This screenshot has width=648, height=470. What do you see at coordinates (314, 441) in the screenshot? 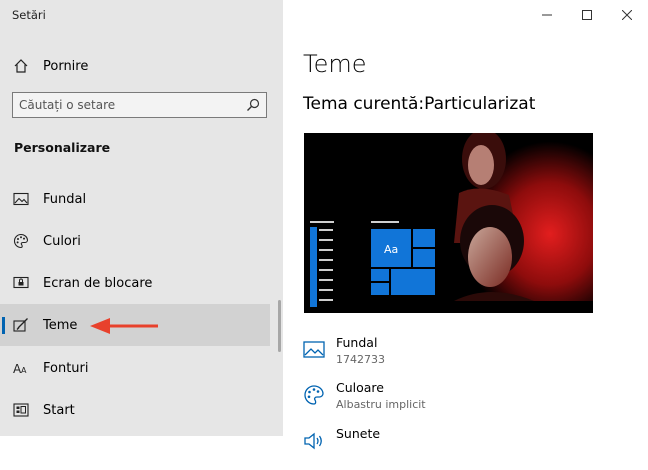
I see `speaker-icon` at bounding box center [314, 441].